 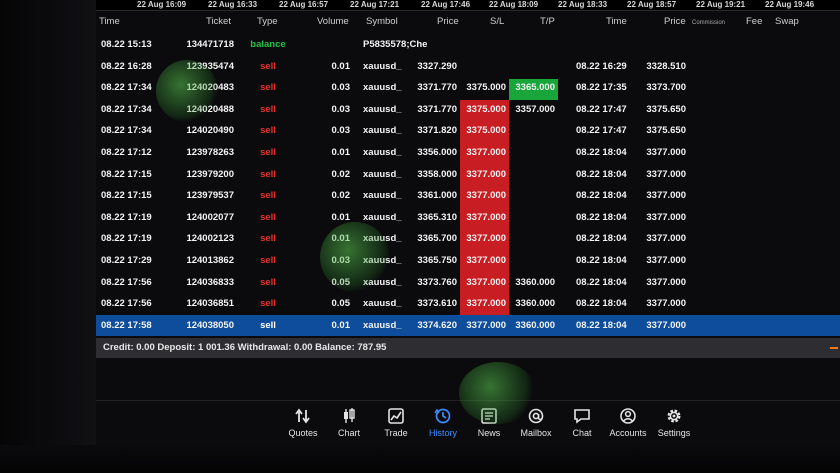 What do you see at coordinates (535, 88) in the screenshot?
I see `cell-tp: 3365.000` at bounding box center [535, 88].